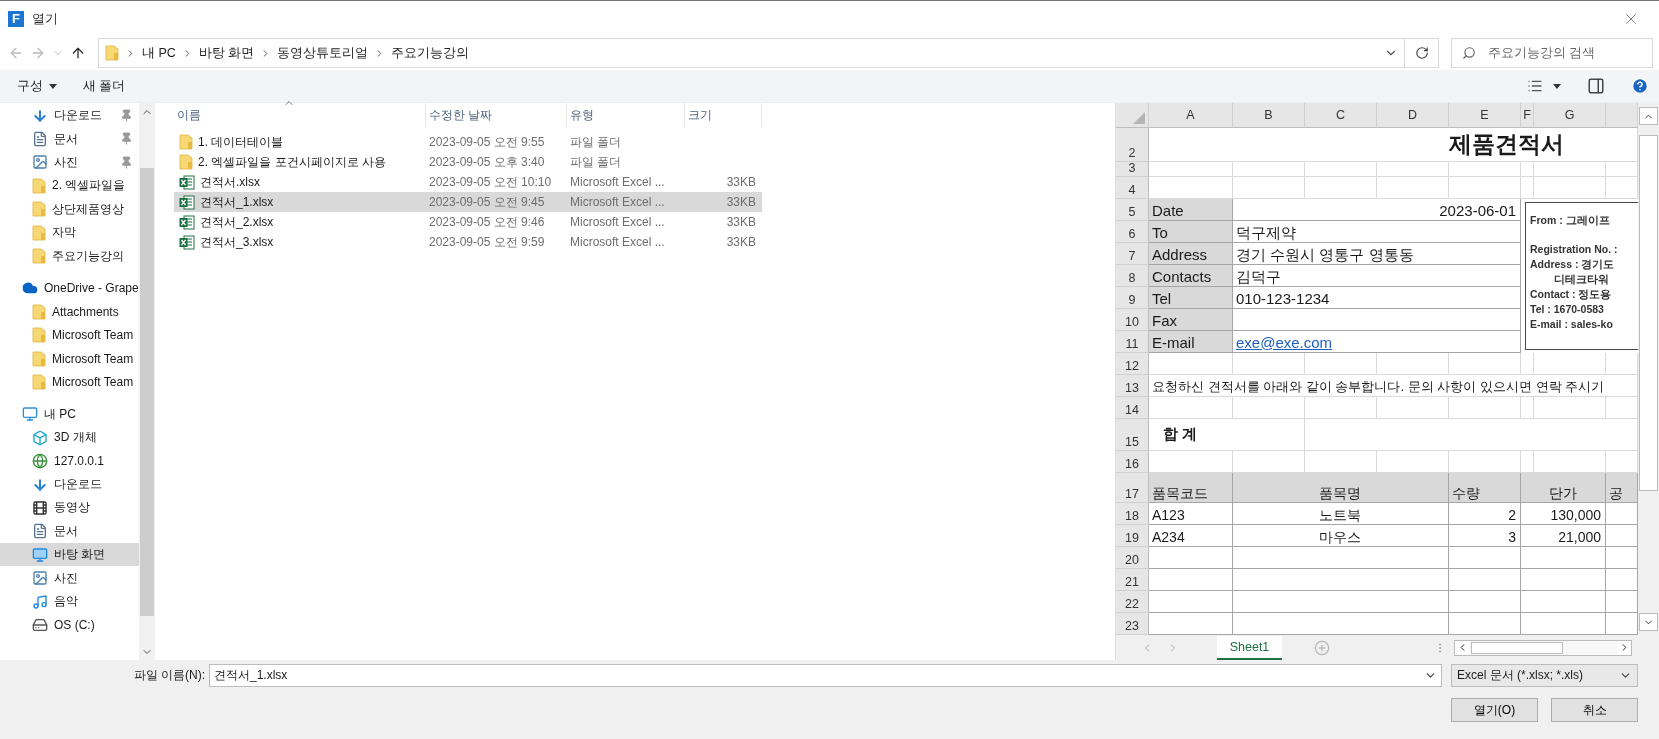 This screenshot has height=739, width=1659. Describe the element at coordinates (1640, 86) in the screenshot. I see `help-button` at that location.